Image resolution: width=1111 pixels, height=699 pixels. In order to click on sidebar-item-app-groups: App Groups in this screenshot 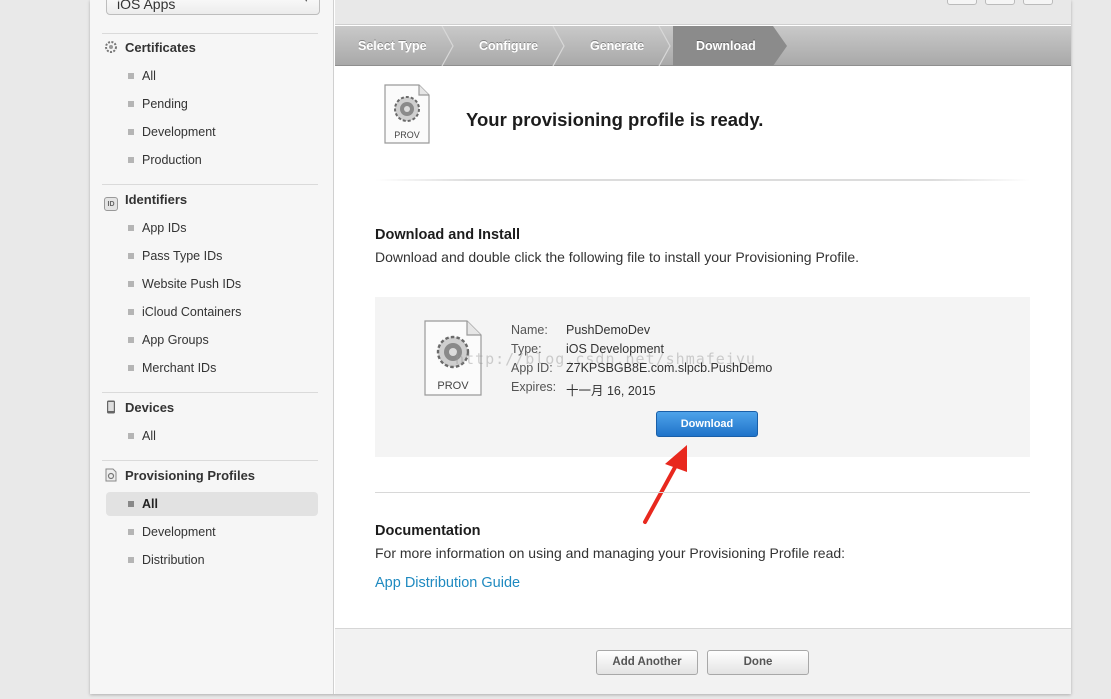, I will do `click(212, 340)`.